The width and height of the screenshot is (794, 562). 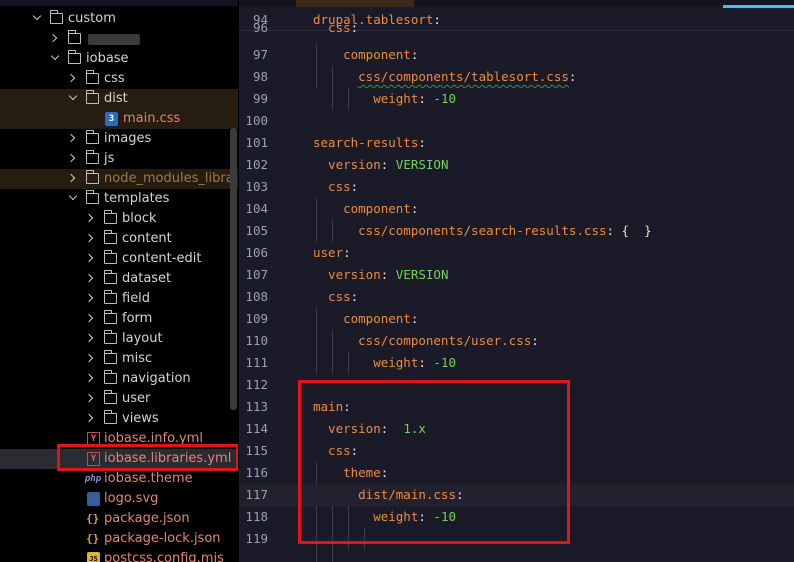 What do you see at coordinates (233, 269) in the screenshot?
I see `explorer-scrollbar` at bounding box center [233, 269].